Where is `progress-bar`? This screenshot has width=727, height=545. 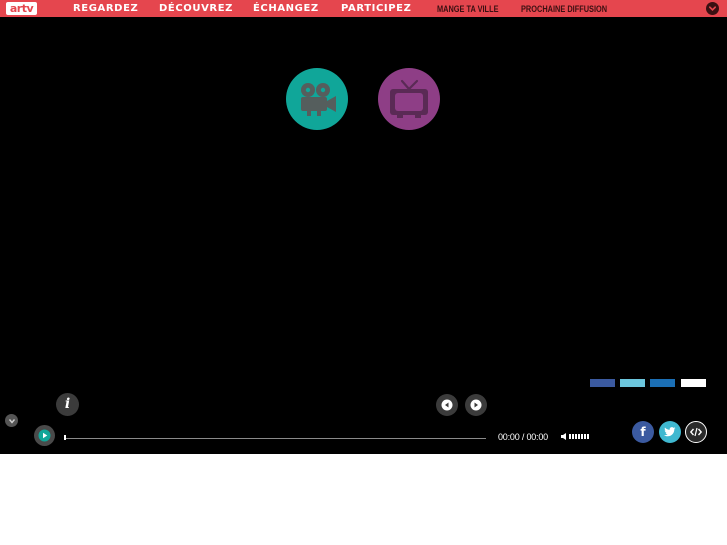 progress-bar is located at coordinates (275, 438).